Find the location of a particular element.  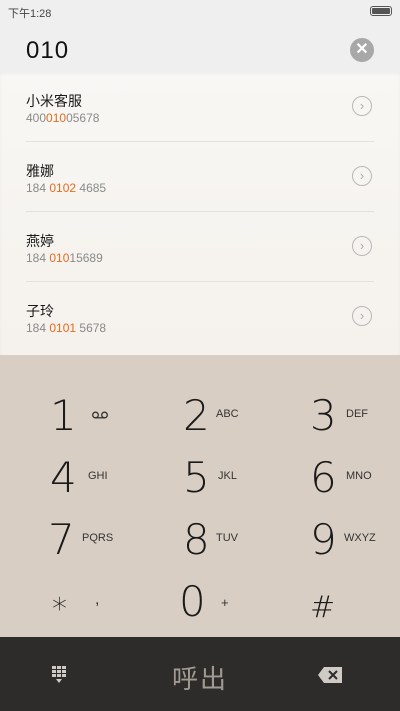

contact-number: 184 01015689 is located at coordinates (64, 258).